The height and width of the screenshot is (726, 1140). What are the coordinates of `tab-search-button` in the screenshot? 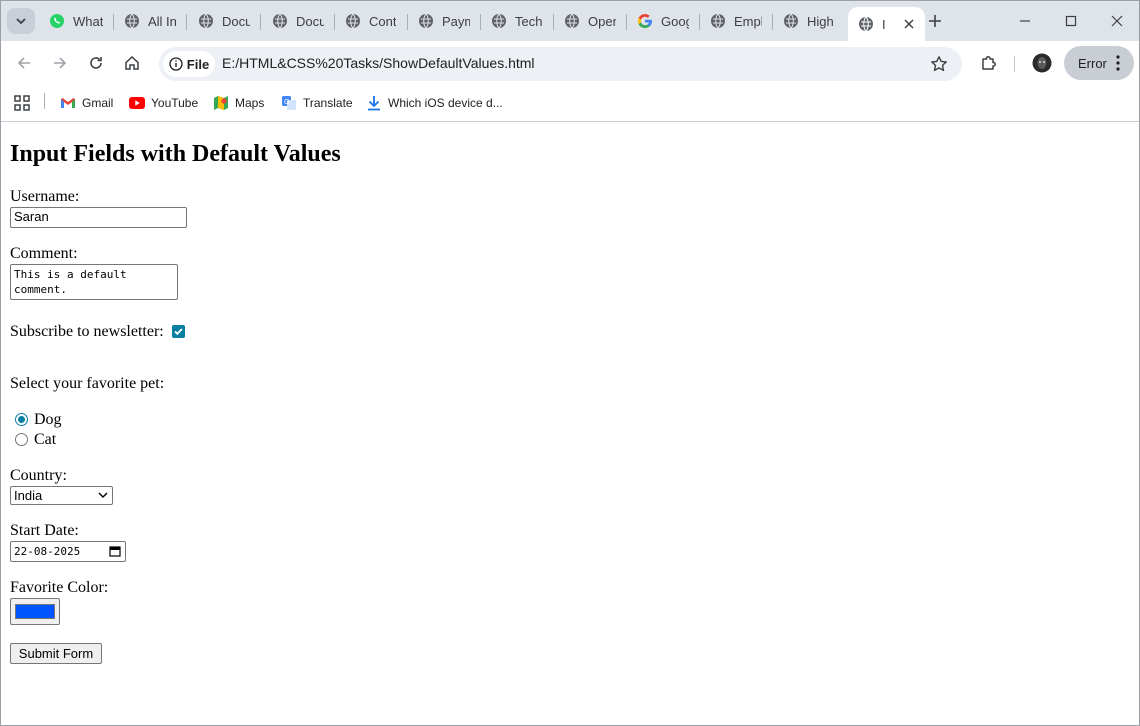 It's located at (21, 21).